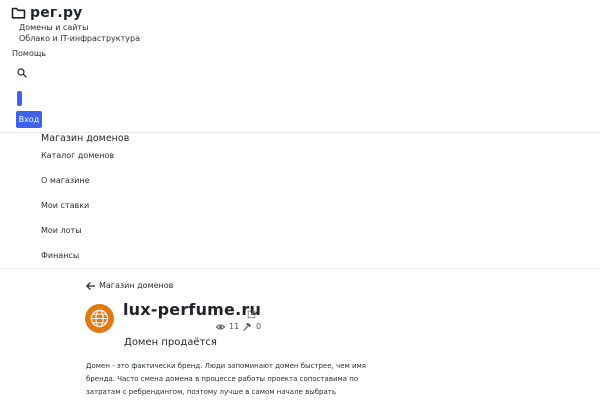  I want to click on subnav-item-my-bids: Мои ставки, so click(65, 205).